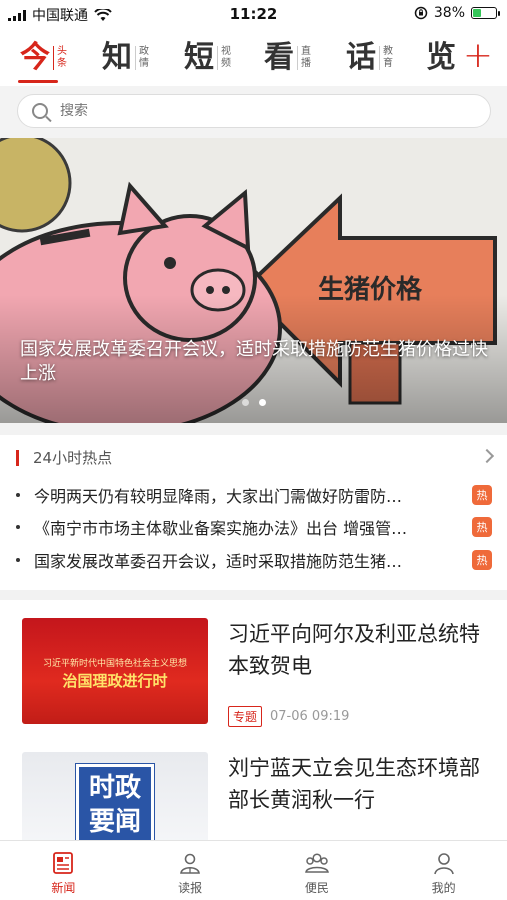 Image resolution: width=507 pixels, height=900 pixels. I want to click on tab-lan: 览, so click(441, 58).